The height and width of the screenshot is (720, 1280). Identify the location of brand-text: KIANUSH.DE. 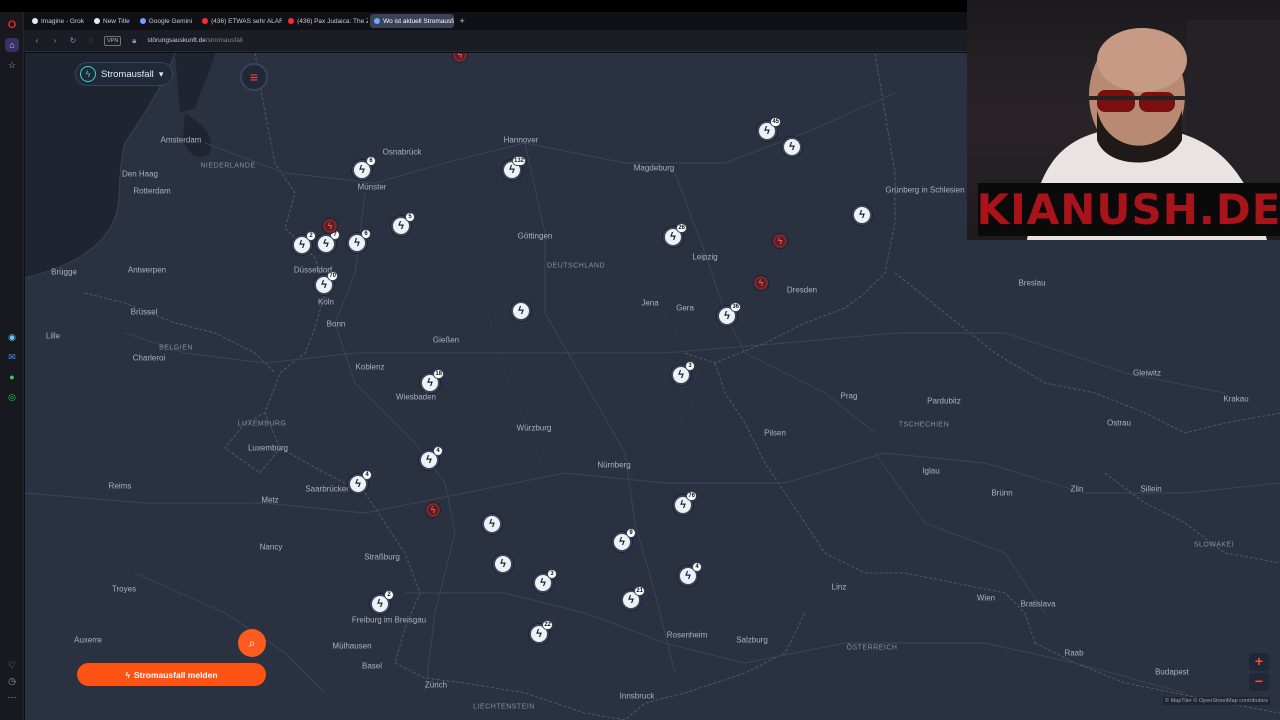
(1128, 209).